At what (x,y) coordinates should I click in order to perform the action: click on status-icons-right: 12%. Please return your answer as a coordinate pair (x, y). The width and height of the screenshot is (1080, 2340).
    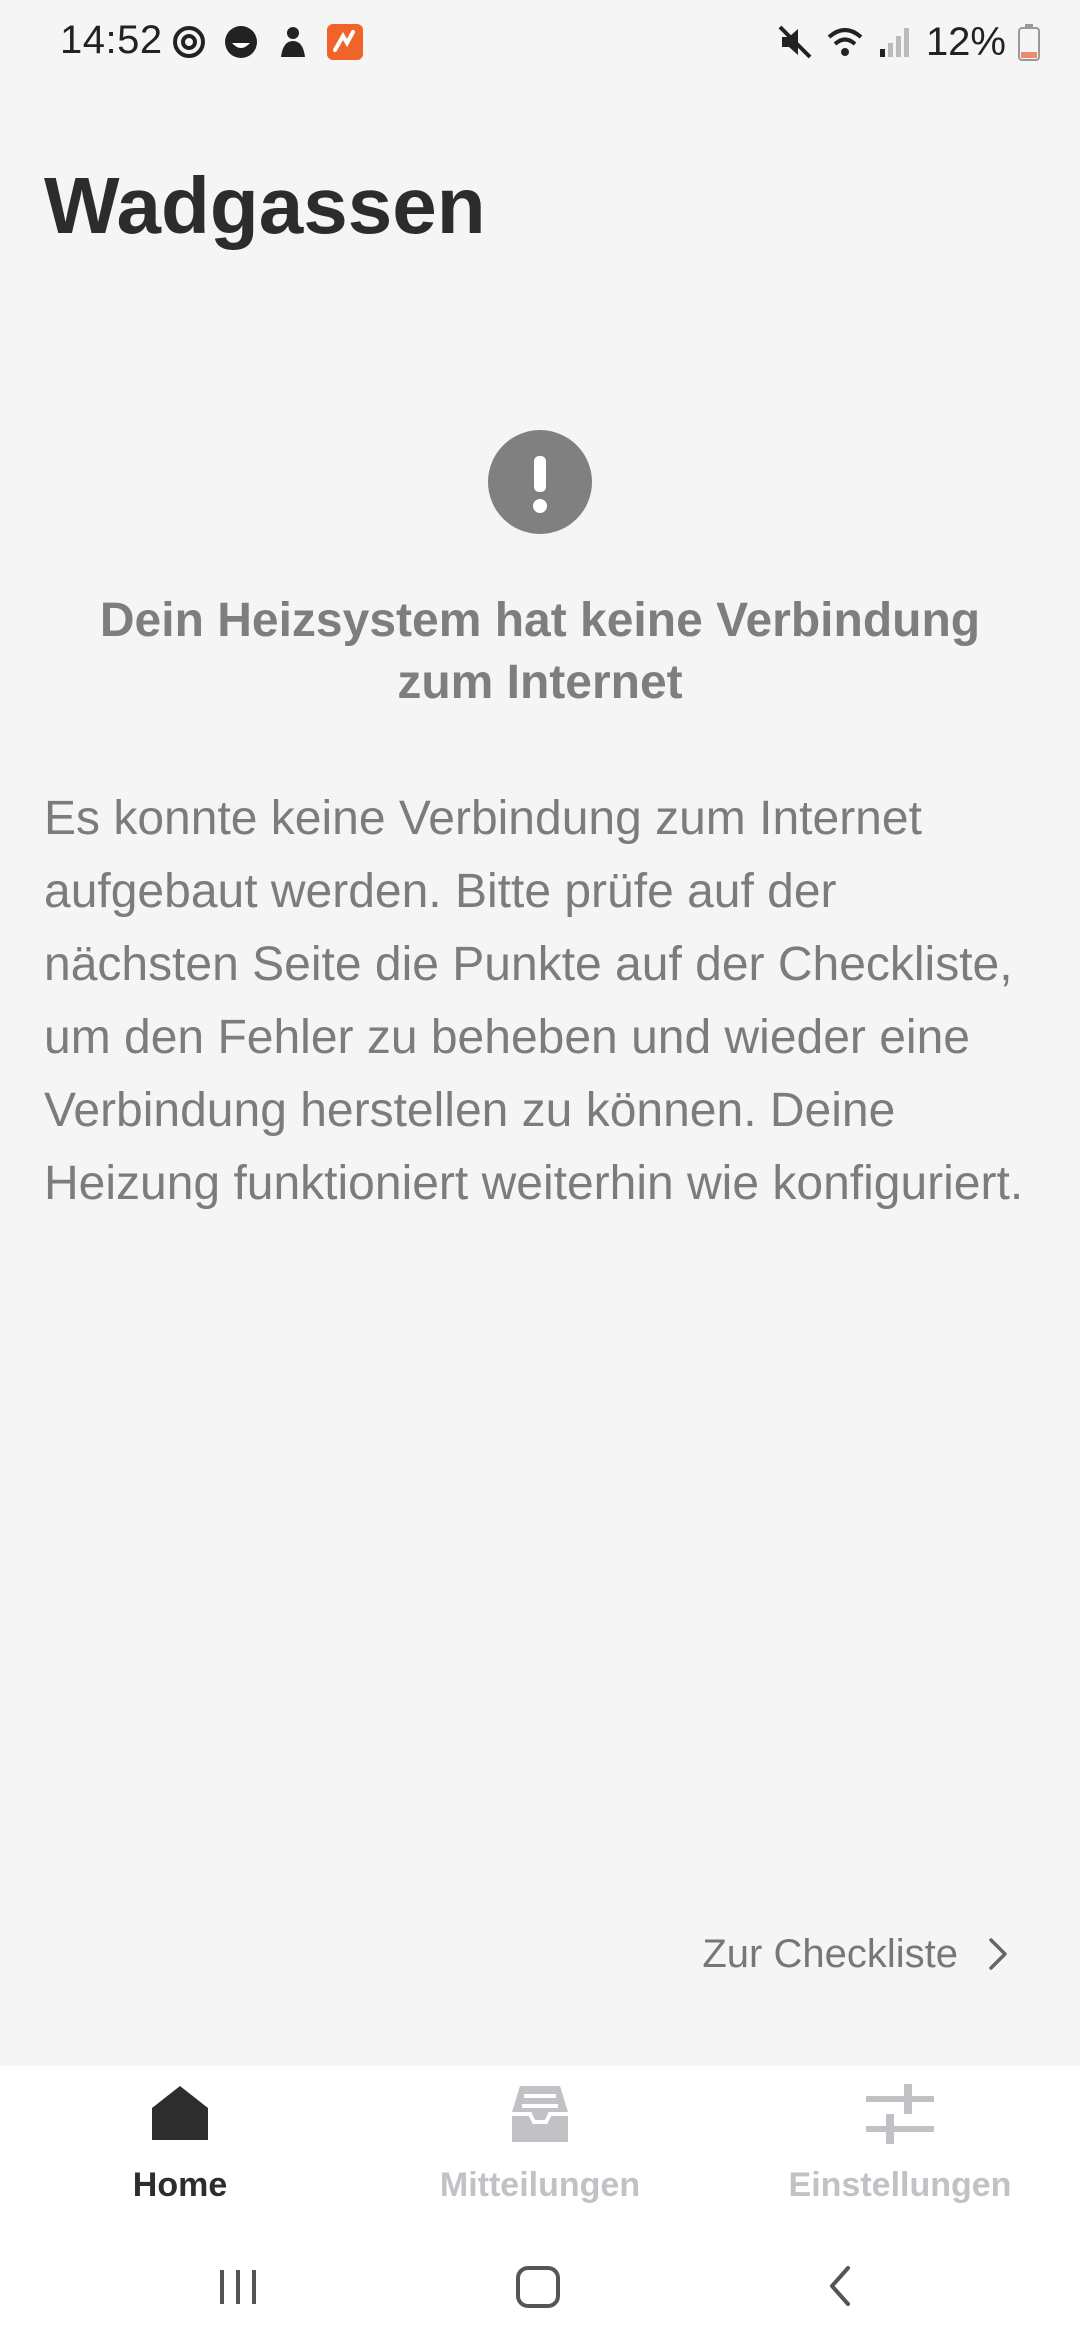
    Looking at the image, I should click on (908, 42).